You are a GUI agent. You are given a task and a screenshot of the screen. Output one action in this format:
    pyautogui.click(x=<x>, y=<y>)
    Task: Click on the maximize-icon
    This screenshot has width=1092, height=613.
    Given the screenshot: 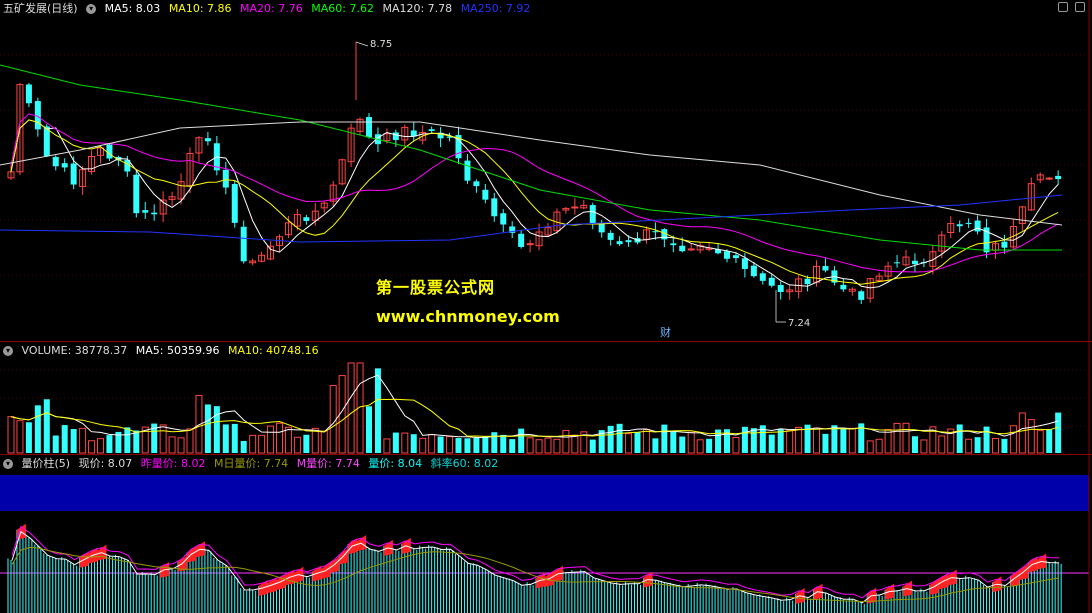 What is the action you would take?
    pyautogui.click(x=1080, y=7)
    